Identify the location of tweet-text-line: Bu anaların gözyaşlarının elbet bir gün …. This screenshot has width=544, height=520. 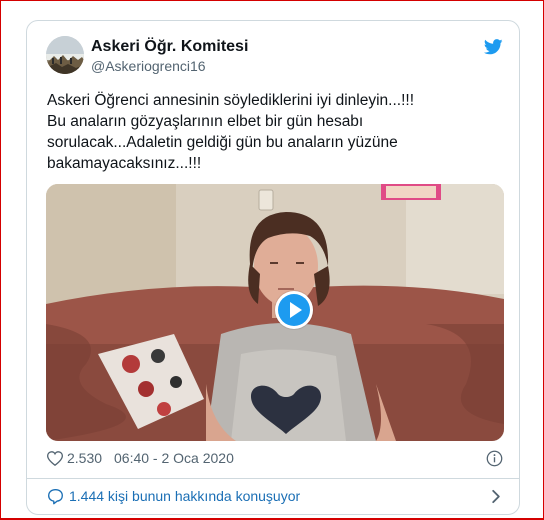
(205, 121).